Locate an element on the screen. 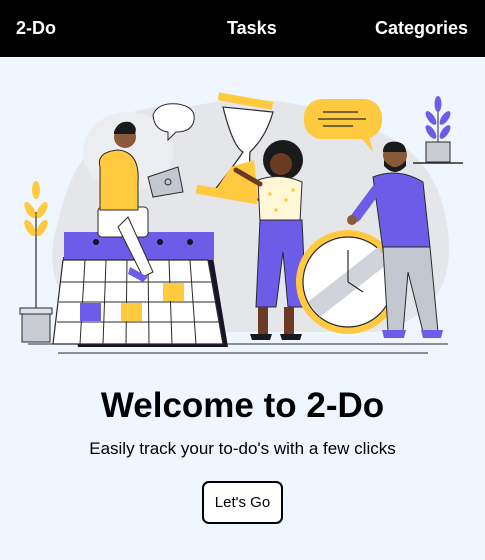 This screenshot has width=485, height=560. navbar: 2-Do Tasks Categories is located at coordinates (242, 28).